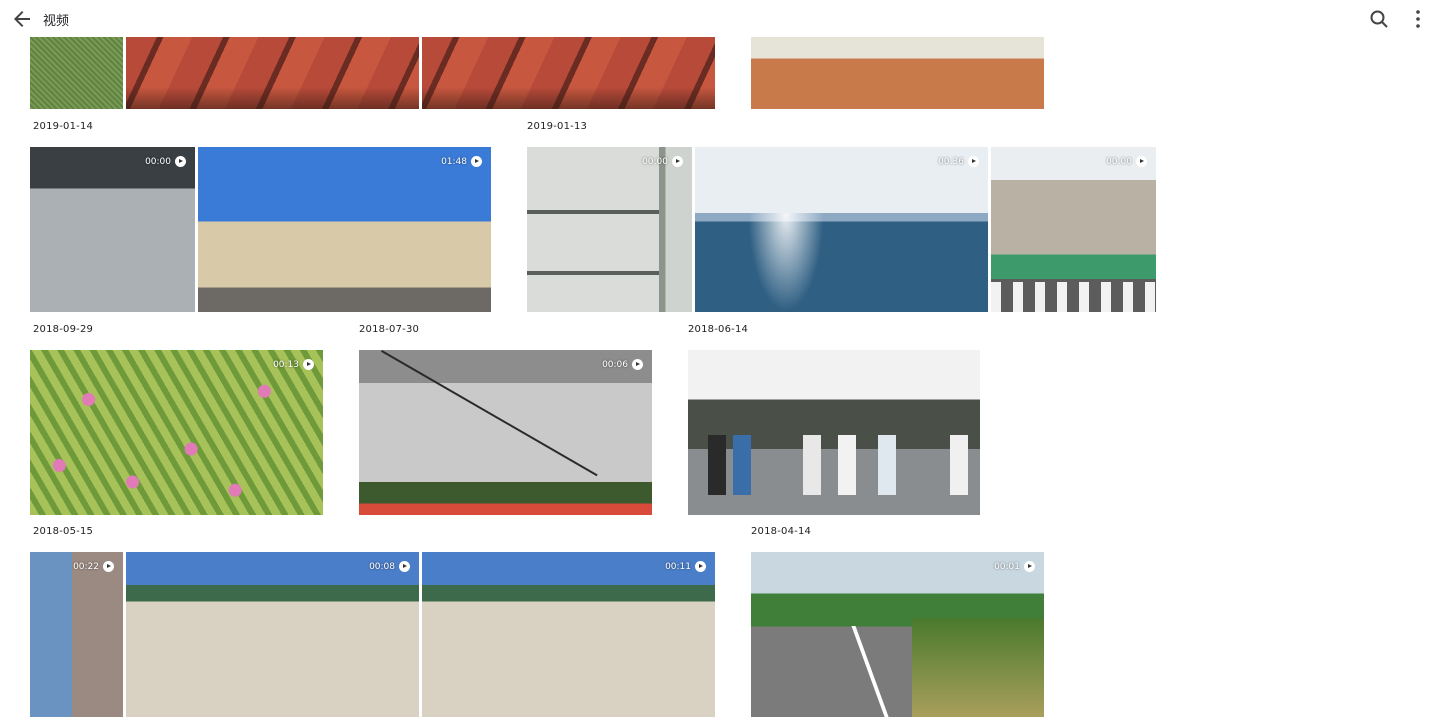 The image size is (1440, 721). What do you see at coordinates (56, 21) in the screenshot?
I see `page-title: 视频` at bounding box center [56, 21].